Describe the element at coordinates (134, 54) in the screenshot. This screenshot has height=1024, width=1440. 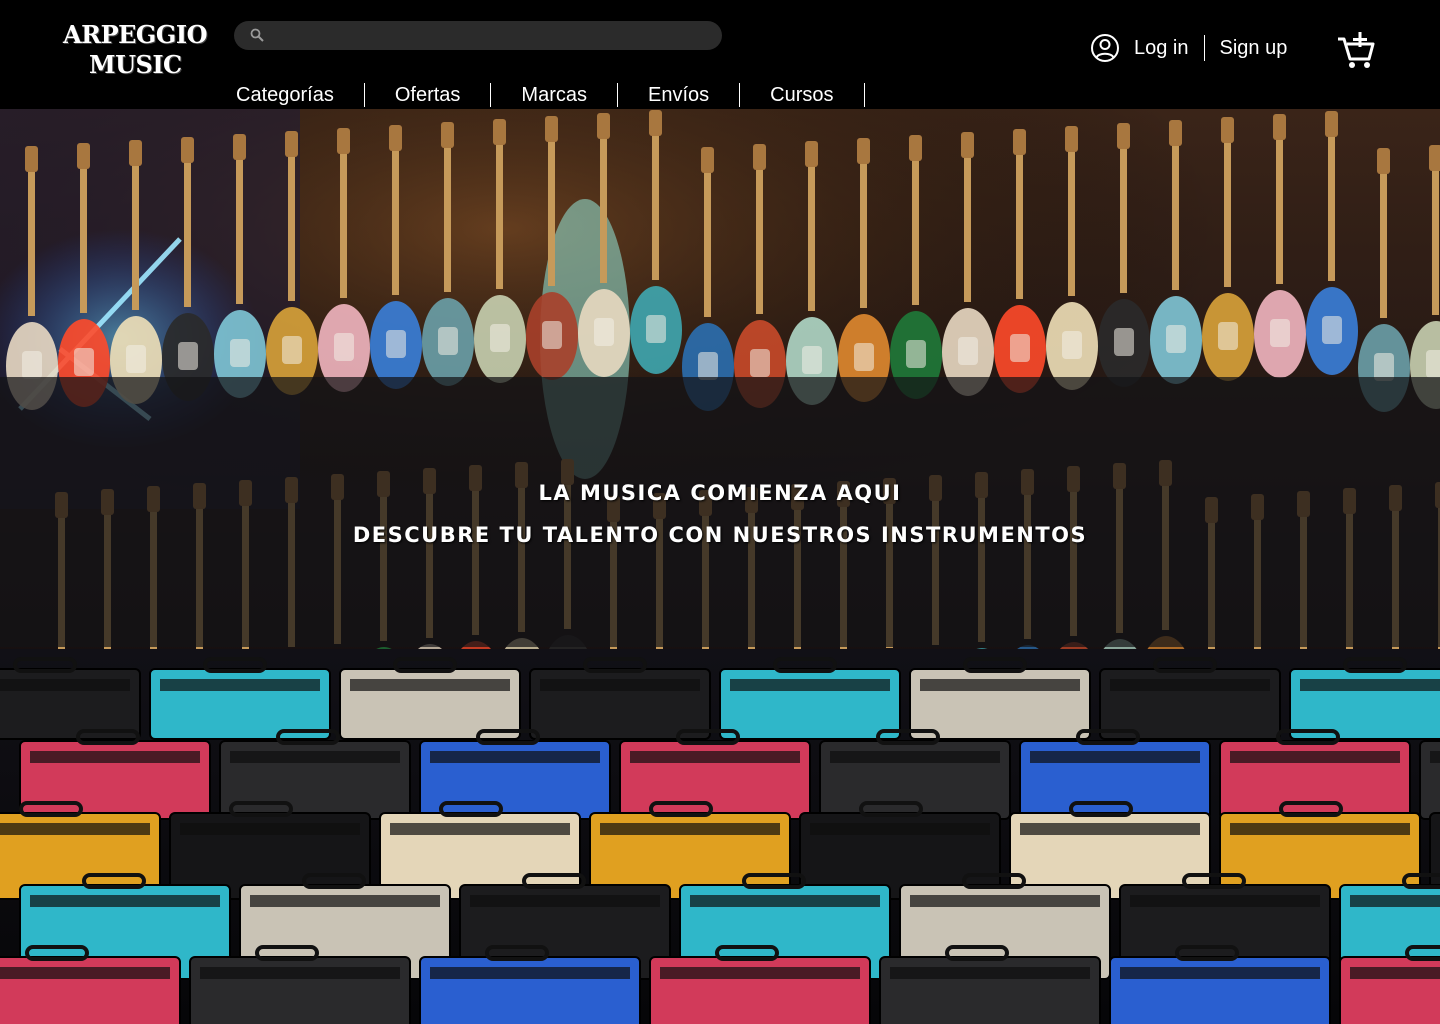
I see `brand-logo: Arpeggio Music` at that location.